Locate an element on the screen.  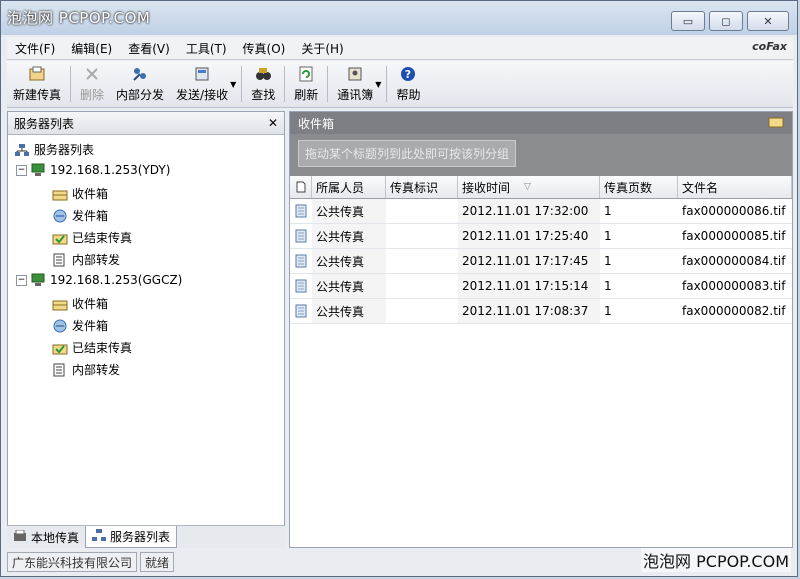
inbox-header-icon is located at coordinates (776, 123).